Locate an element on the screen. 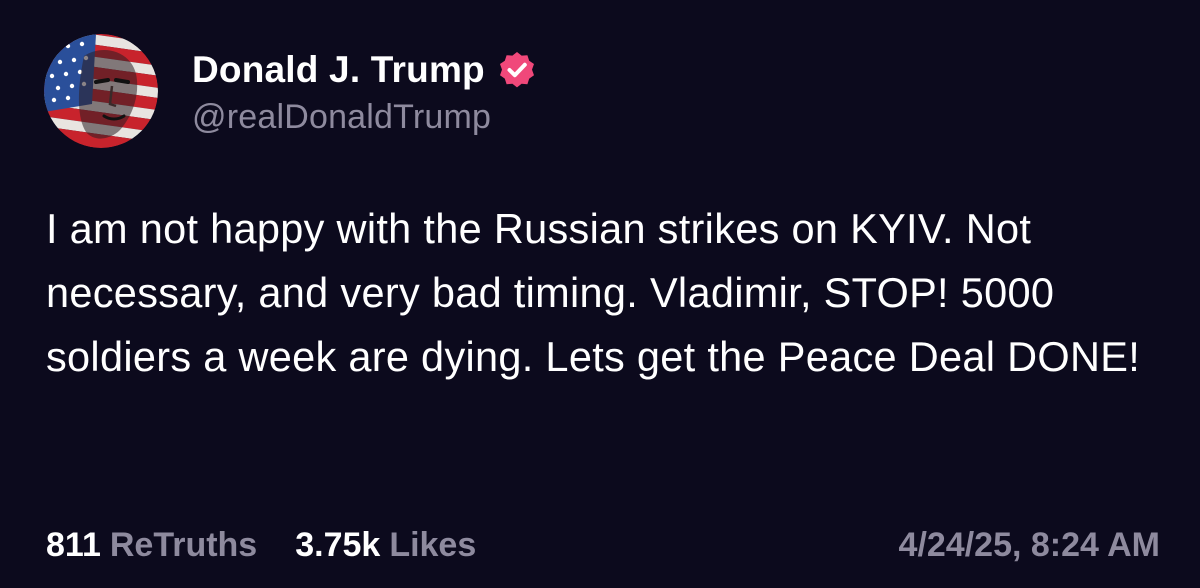 The height and width of the screenshot is (588, 1200). post-timestamp: 4/24/25, 8:24 AM is located at coordinates (1029, 545).